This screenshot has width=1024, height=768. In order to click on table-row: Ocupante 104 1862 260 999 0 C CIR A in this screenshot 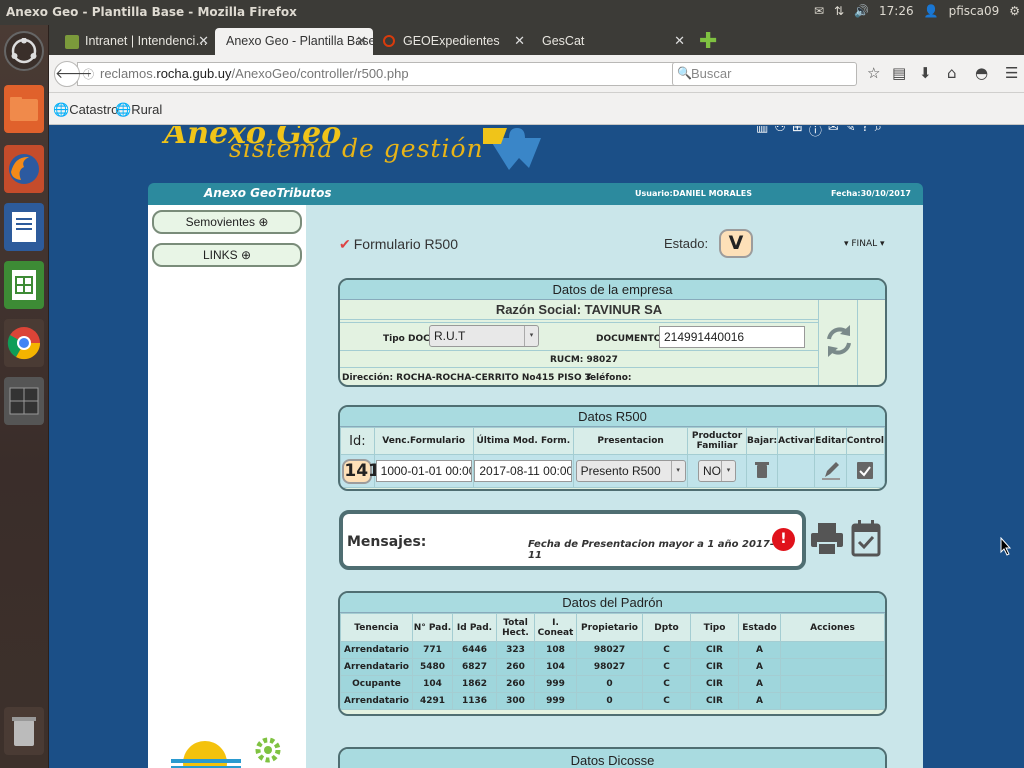, I will do `click(612, 684)`.